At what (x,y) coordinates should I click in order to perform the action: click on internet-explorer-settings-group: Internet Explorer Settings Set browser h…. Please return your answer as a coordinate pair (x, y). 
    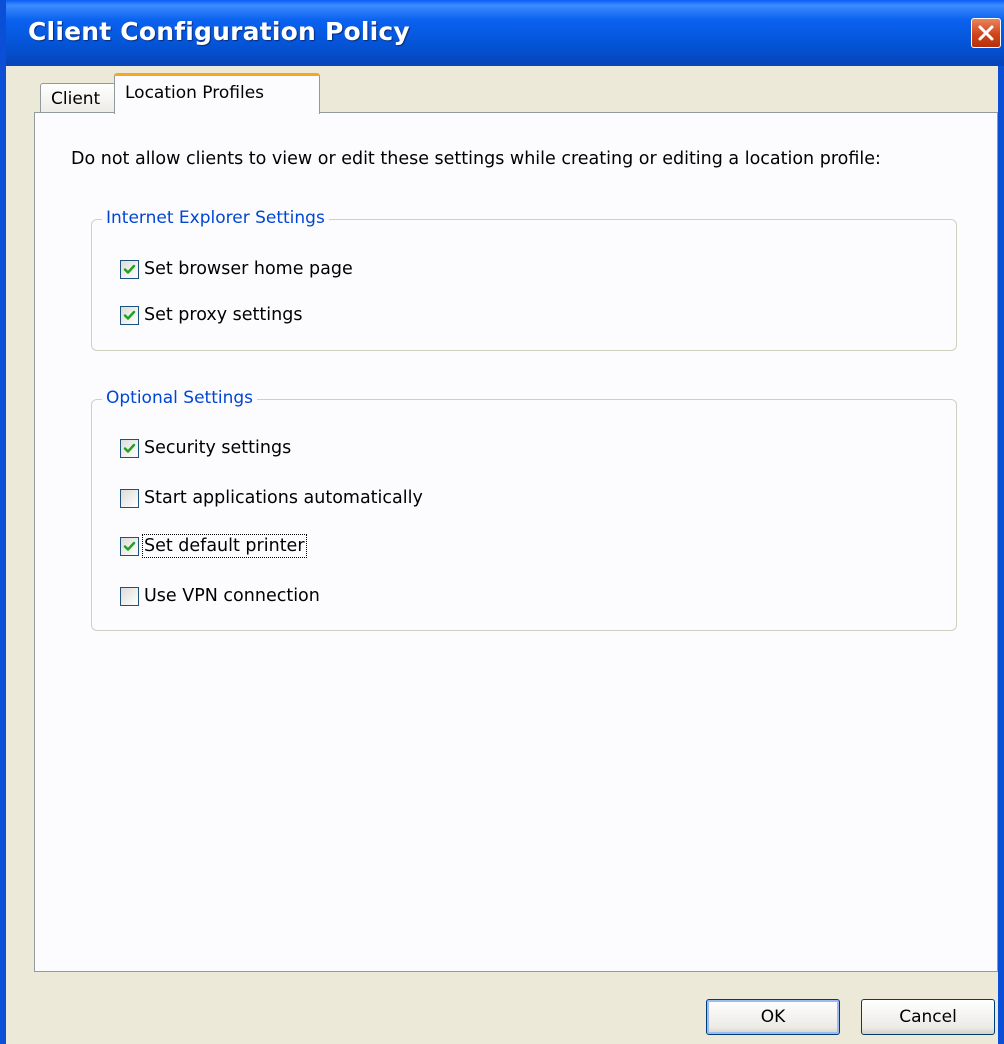
    Looking at the image, I should click on (524, 279).